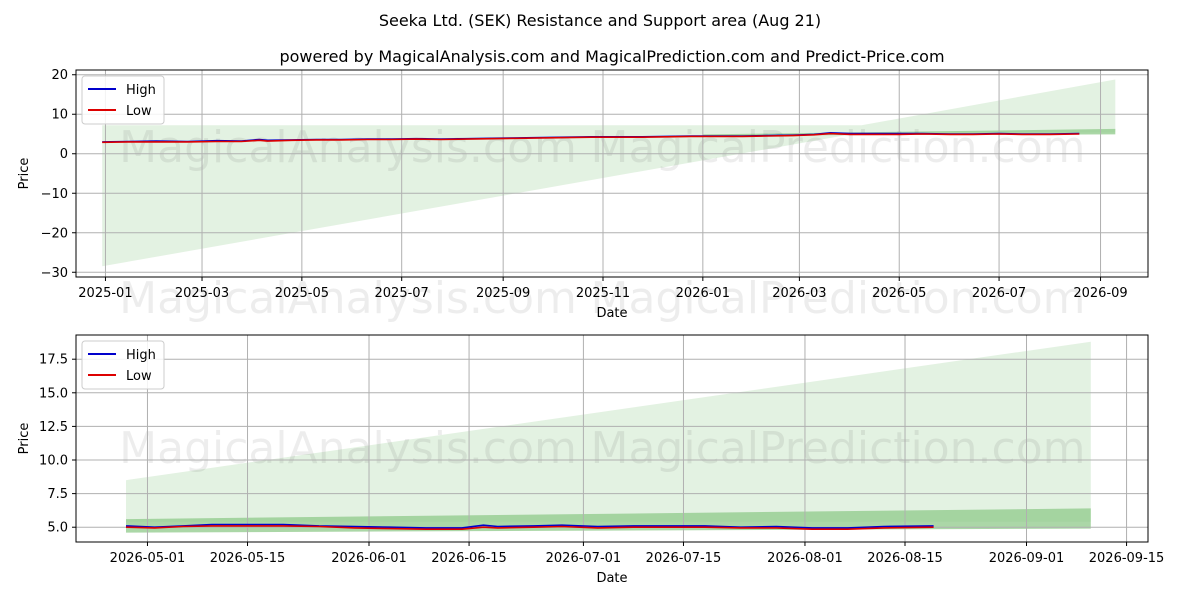 Image resolution: width=1200 pixels, height=604 pixels. What do you see at coordinates (838, 448) in the screenshot?
I see `bottom-chart-watermark-right: MagicalPrediction.com` at bounding box center [838, 448].